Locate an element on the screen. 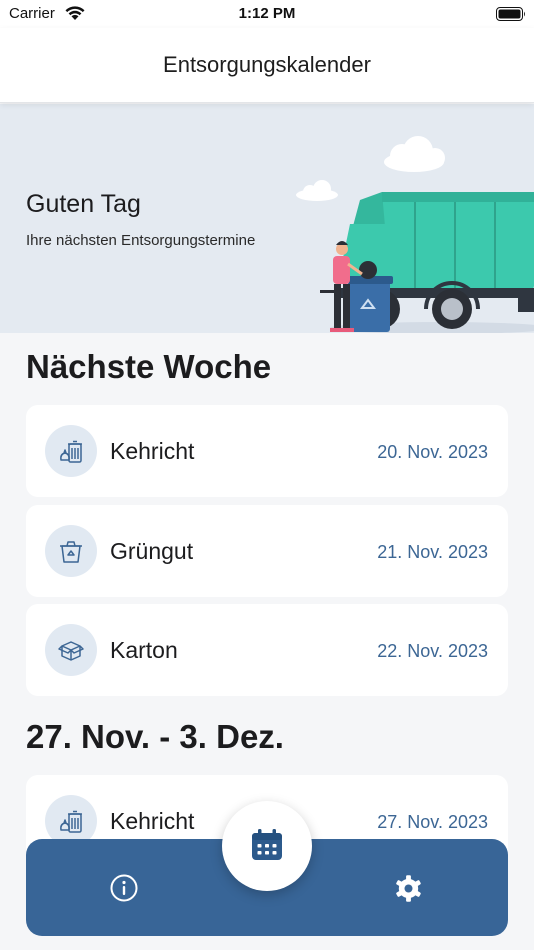 Image resolution: width=534 pixels, height=950 pixels. cardboard-box-icon is located at coordinates (71, 651).